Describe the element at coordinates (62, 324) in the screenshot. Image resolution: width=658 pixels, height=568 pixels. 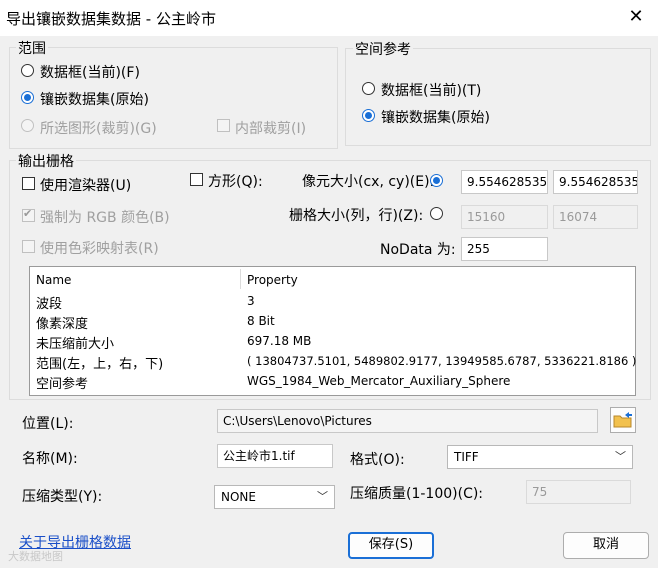
I see `table-row-name: 像素深度` at that location.